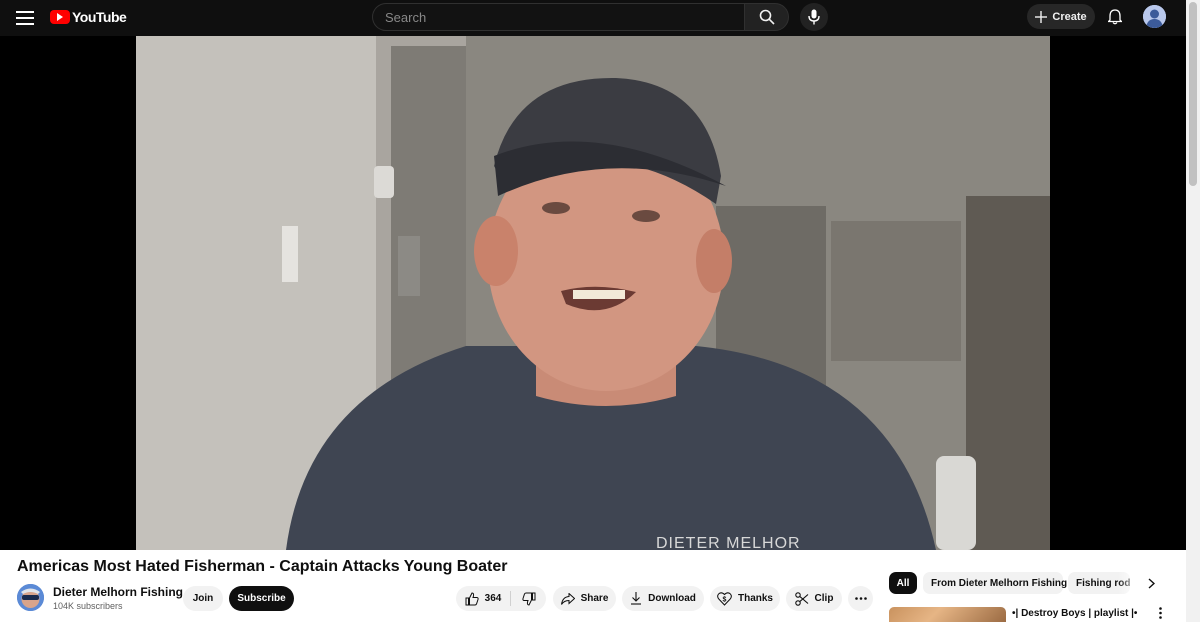  Describe the element at coordinates (118, 592) in the screenshot. I see `channel-name: Dieter Melhorn Fishing` at that location.